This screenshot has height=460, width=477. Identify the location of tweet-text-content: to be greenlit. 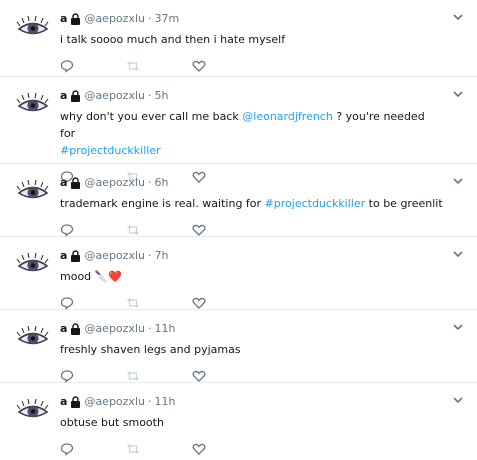
(404, 203).